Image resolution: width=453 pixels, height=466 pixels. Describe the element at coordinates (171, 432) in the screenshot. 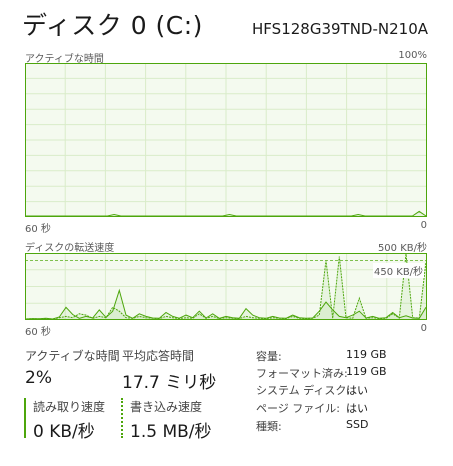

I see `write-speed-value: 1.5 MB/秒` at that location.